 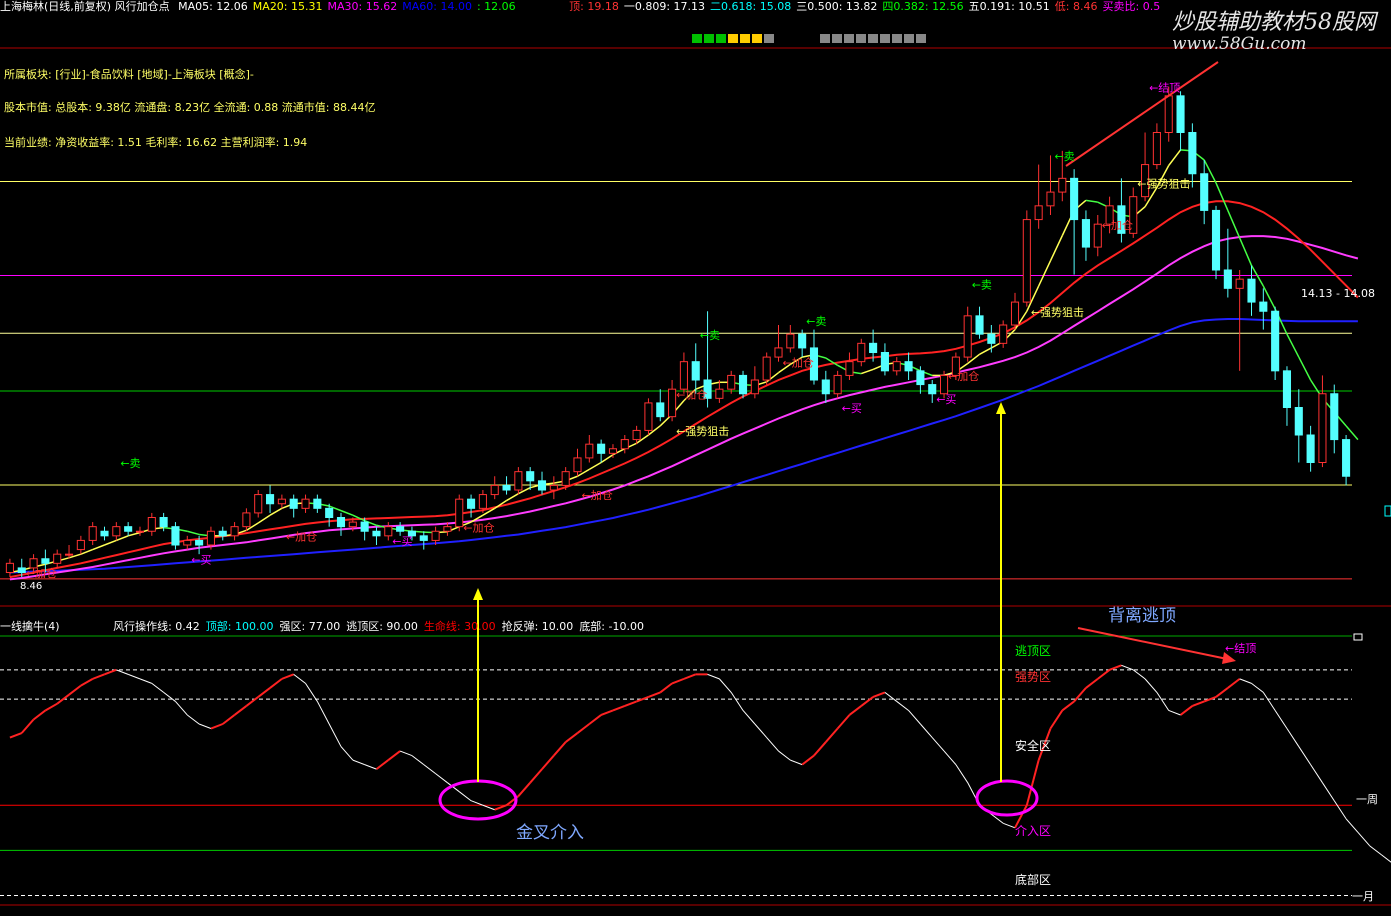 I want to click on indicator-name: 一线擒牛(4), so click(x=30, y=626).